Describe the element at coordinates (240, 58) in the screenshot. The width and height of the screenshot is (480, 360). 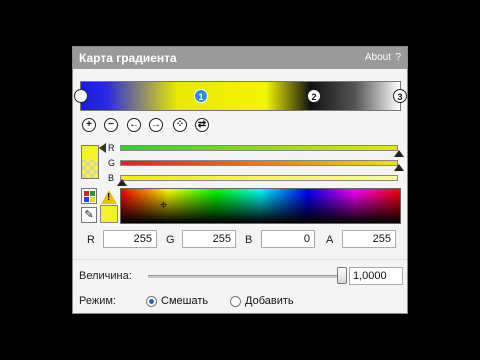
I see `title-bar: Карта градиента About ?` at that location.